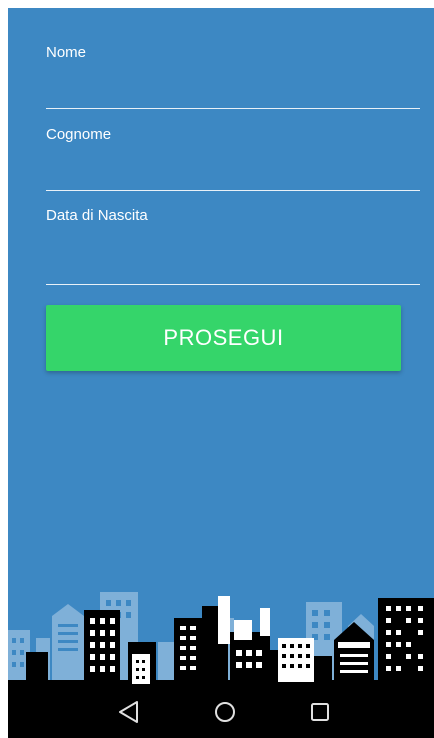  What do you see at coordinates (233, 270) in the screenshot?
I see `data-nascita-input` at bounding box center [233, 270].